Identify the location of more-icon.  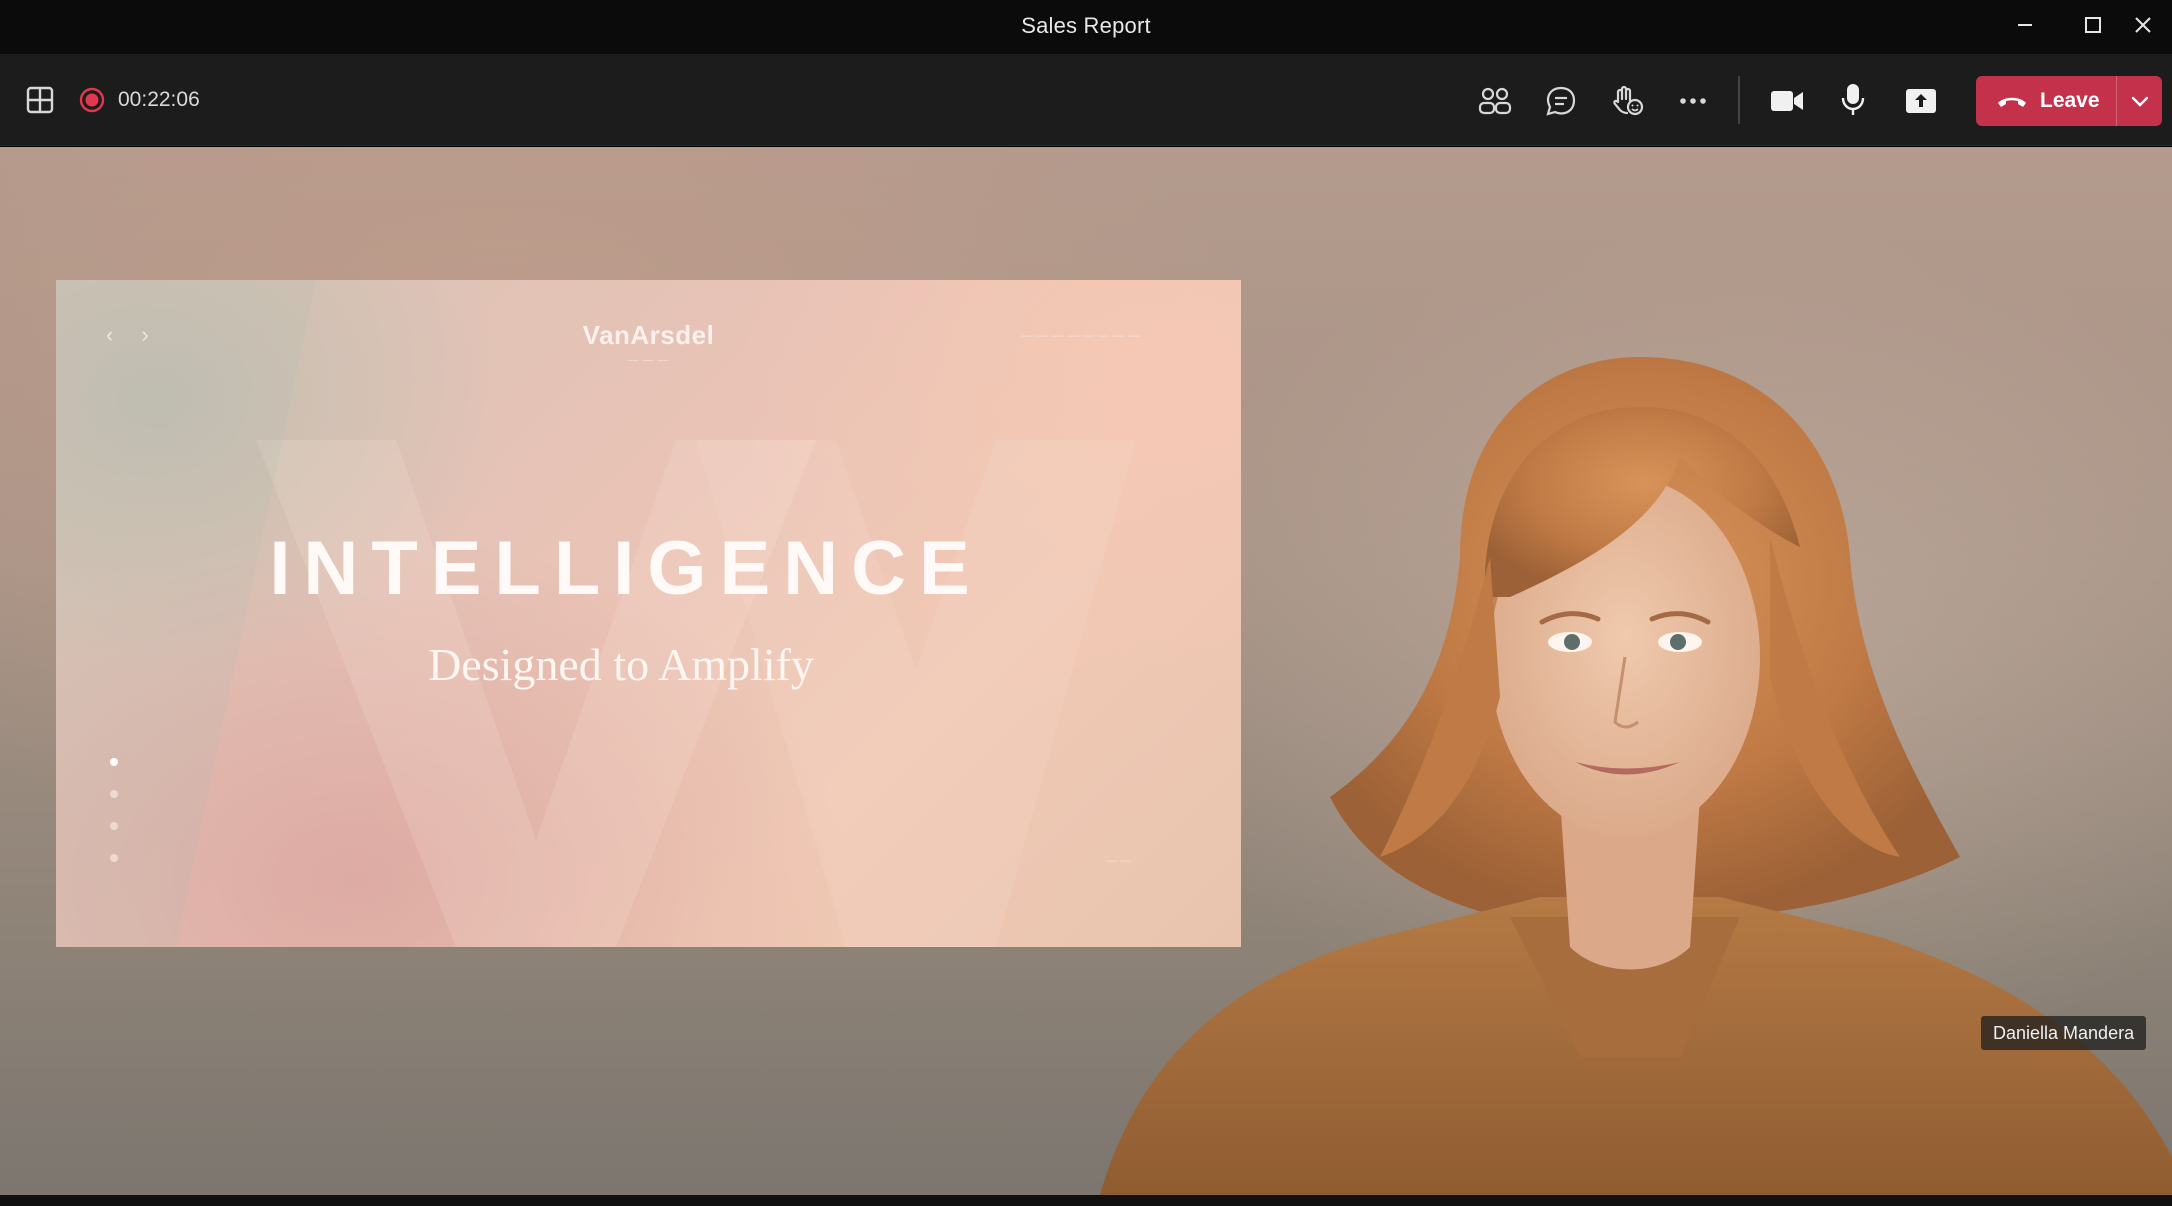
(1693, 101).